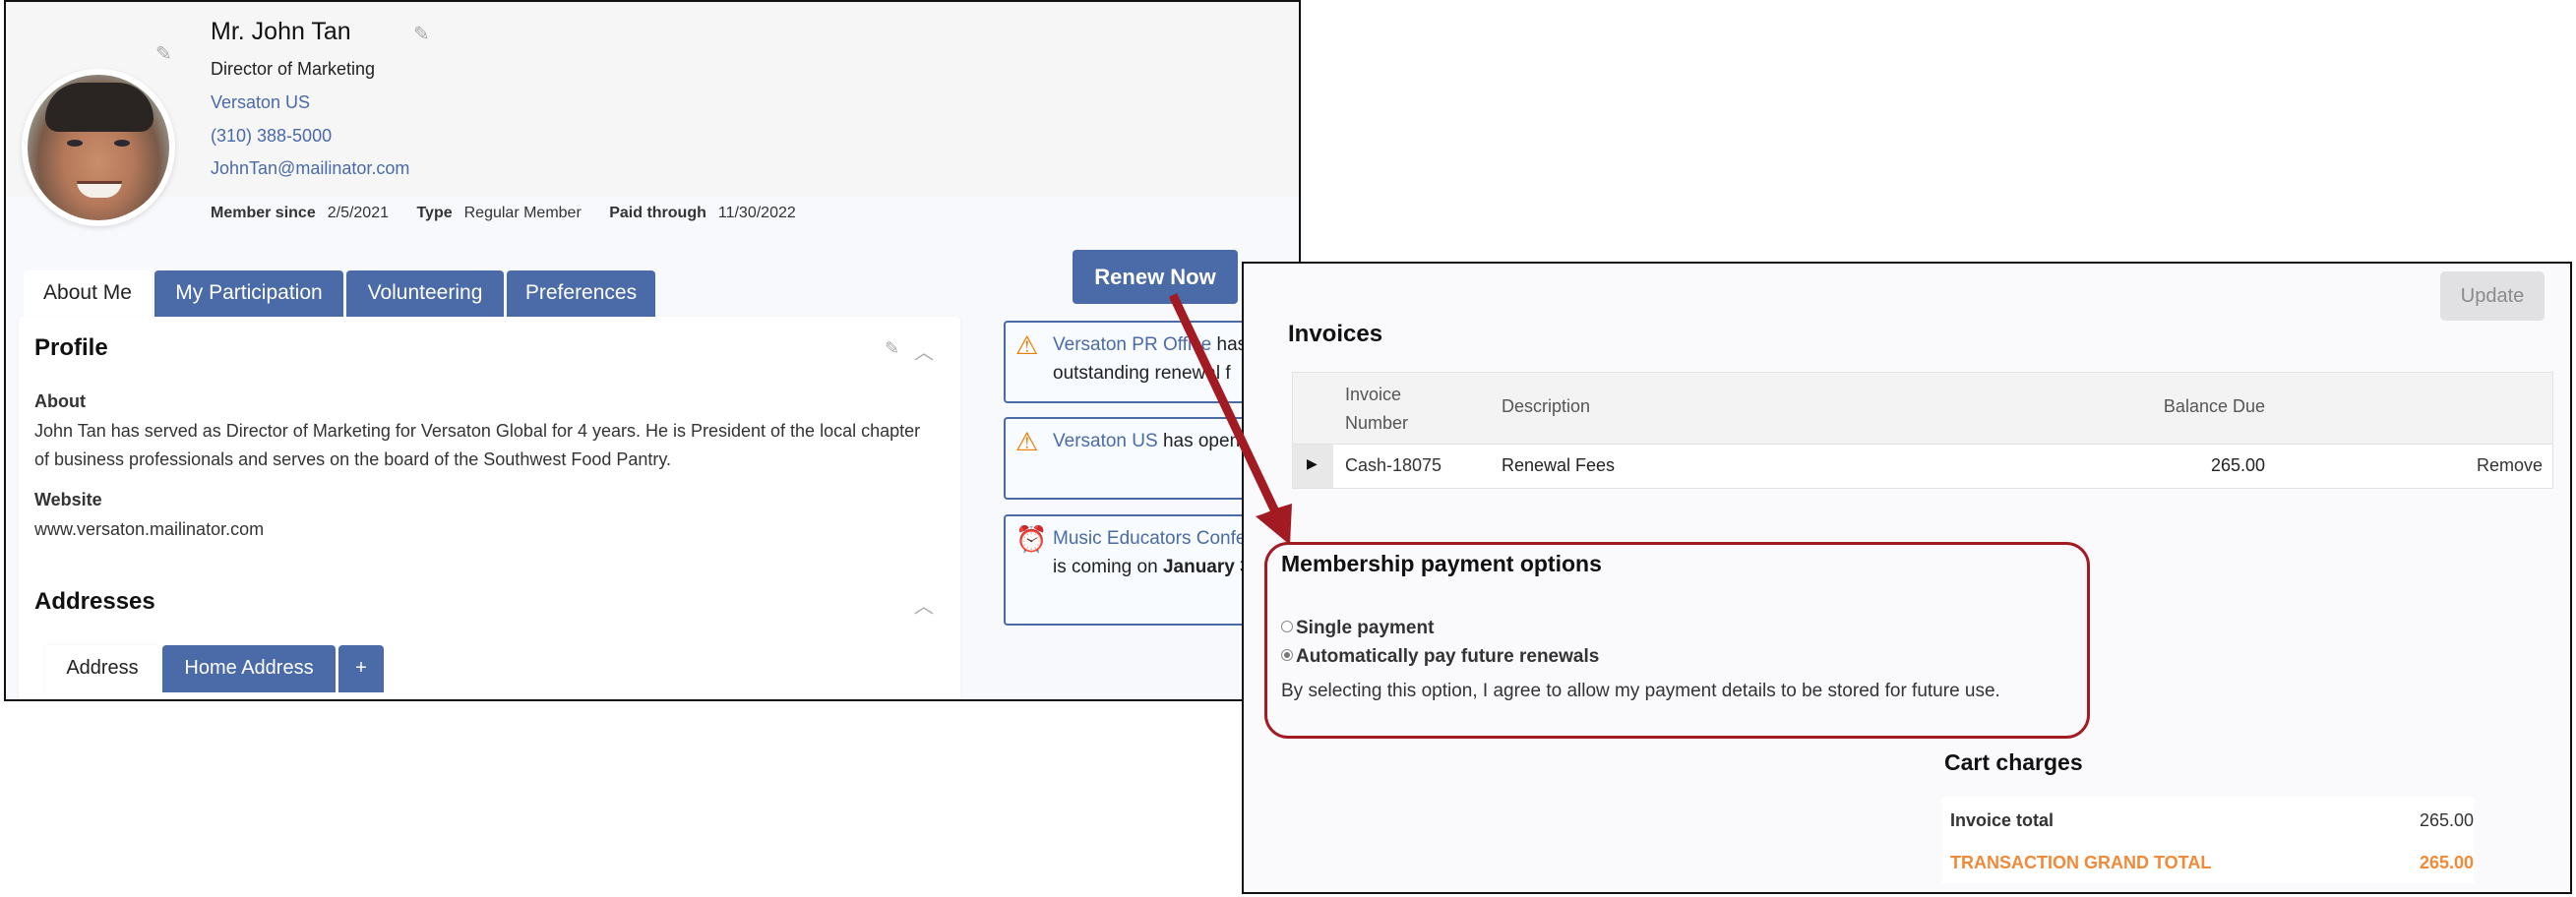 This screenshot has height=897, width=2576. What do you see at coordinates (60, 401) in the screenshot?
I see `about-label: About` at bounding box center [60, 401].